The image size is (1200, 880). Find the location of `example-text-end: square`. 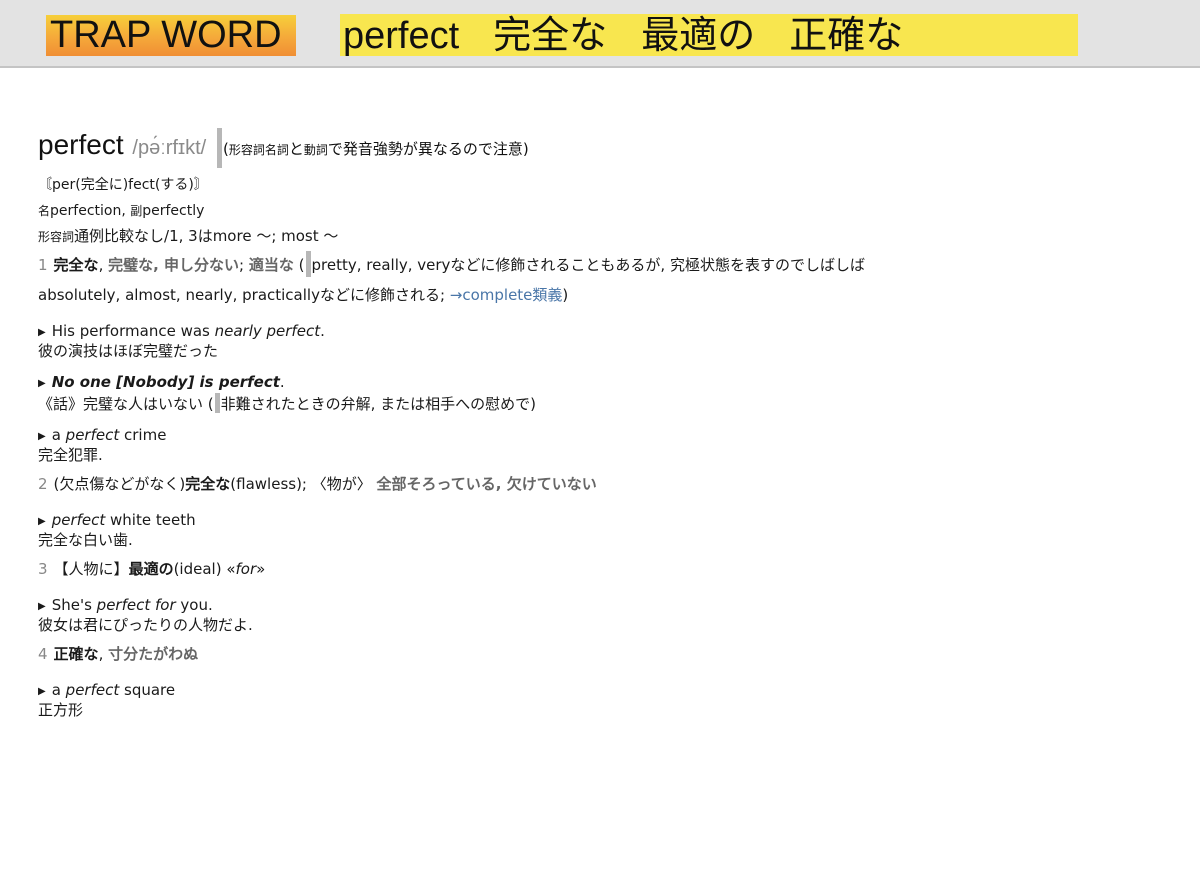

example-text-end: square is located at coordinates (147, 690).